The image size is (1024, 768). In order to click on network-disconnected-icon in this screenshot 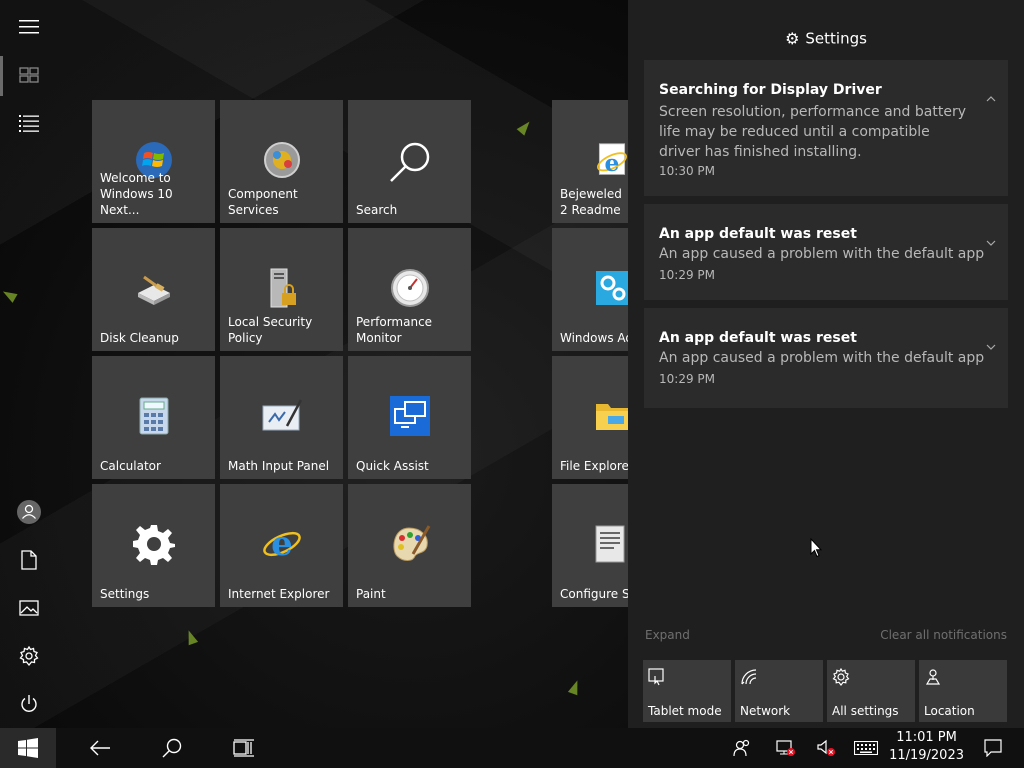, I will do `click(785, 748)`.